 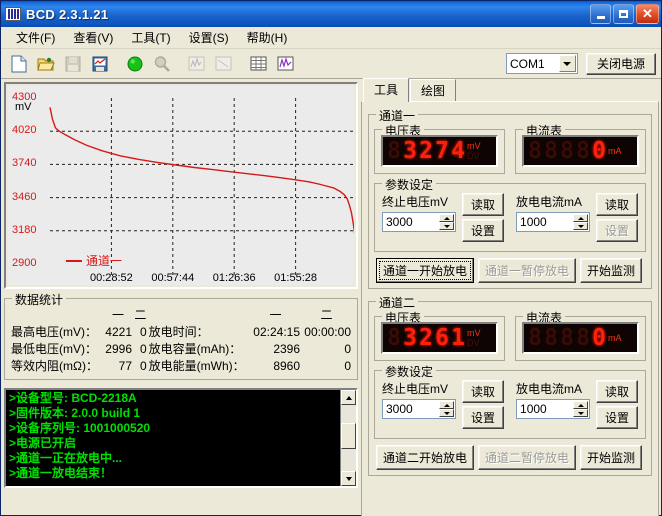 I want to click on log-console-scrollbar, so click(x=348, y=438).